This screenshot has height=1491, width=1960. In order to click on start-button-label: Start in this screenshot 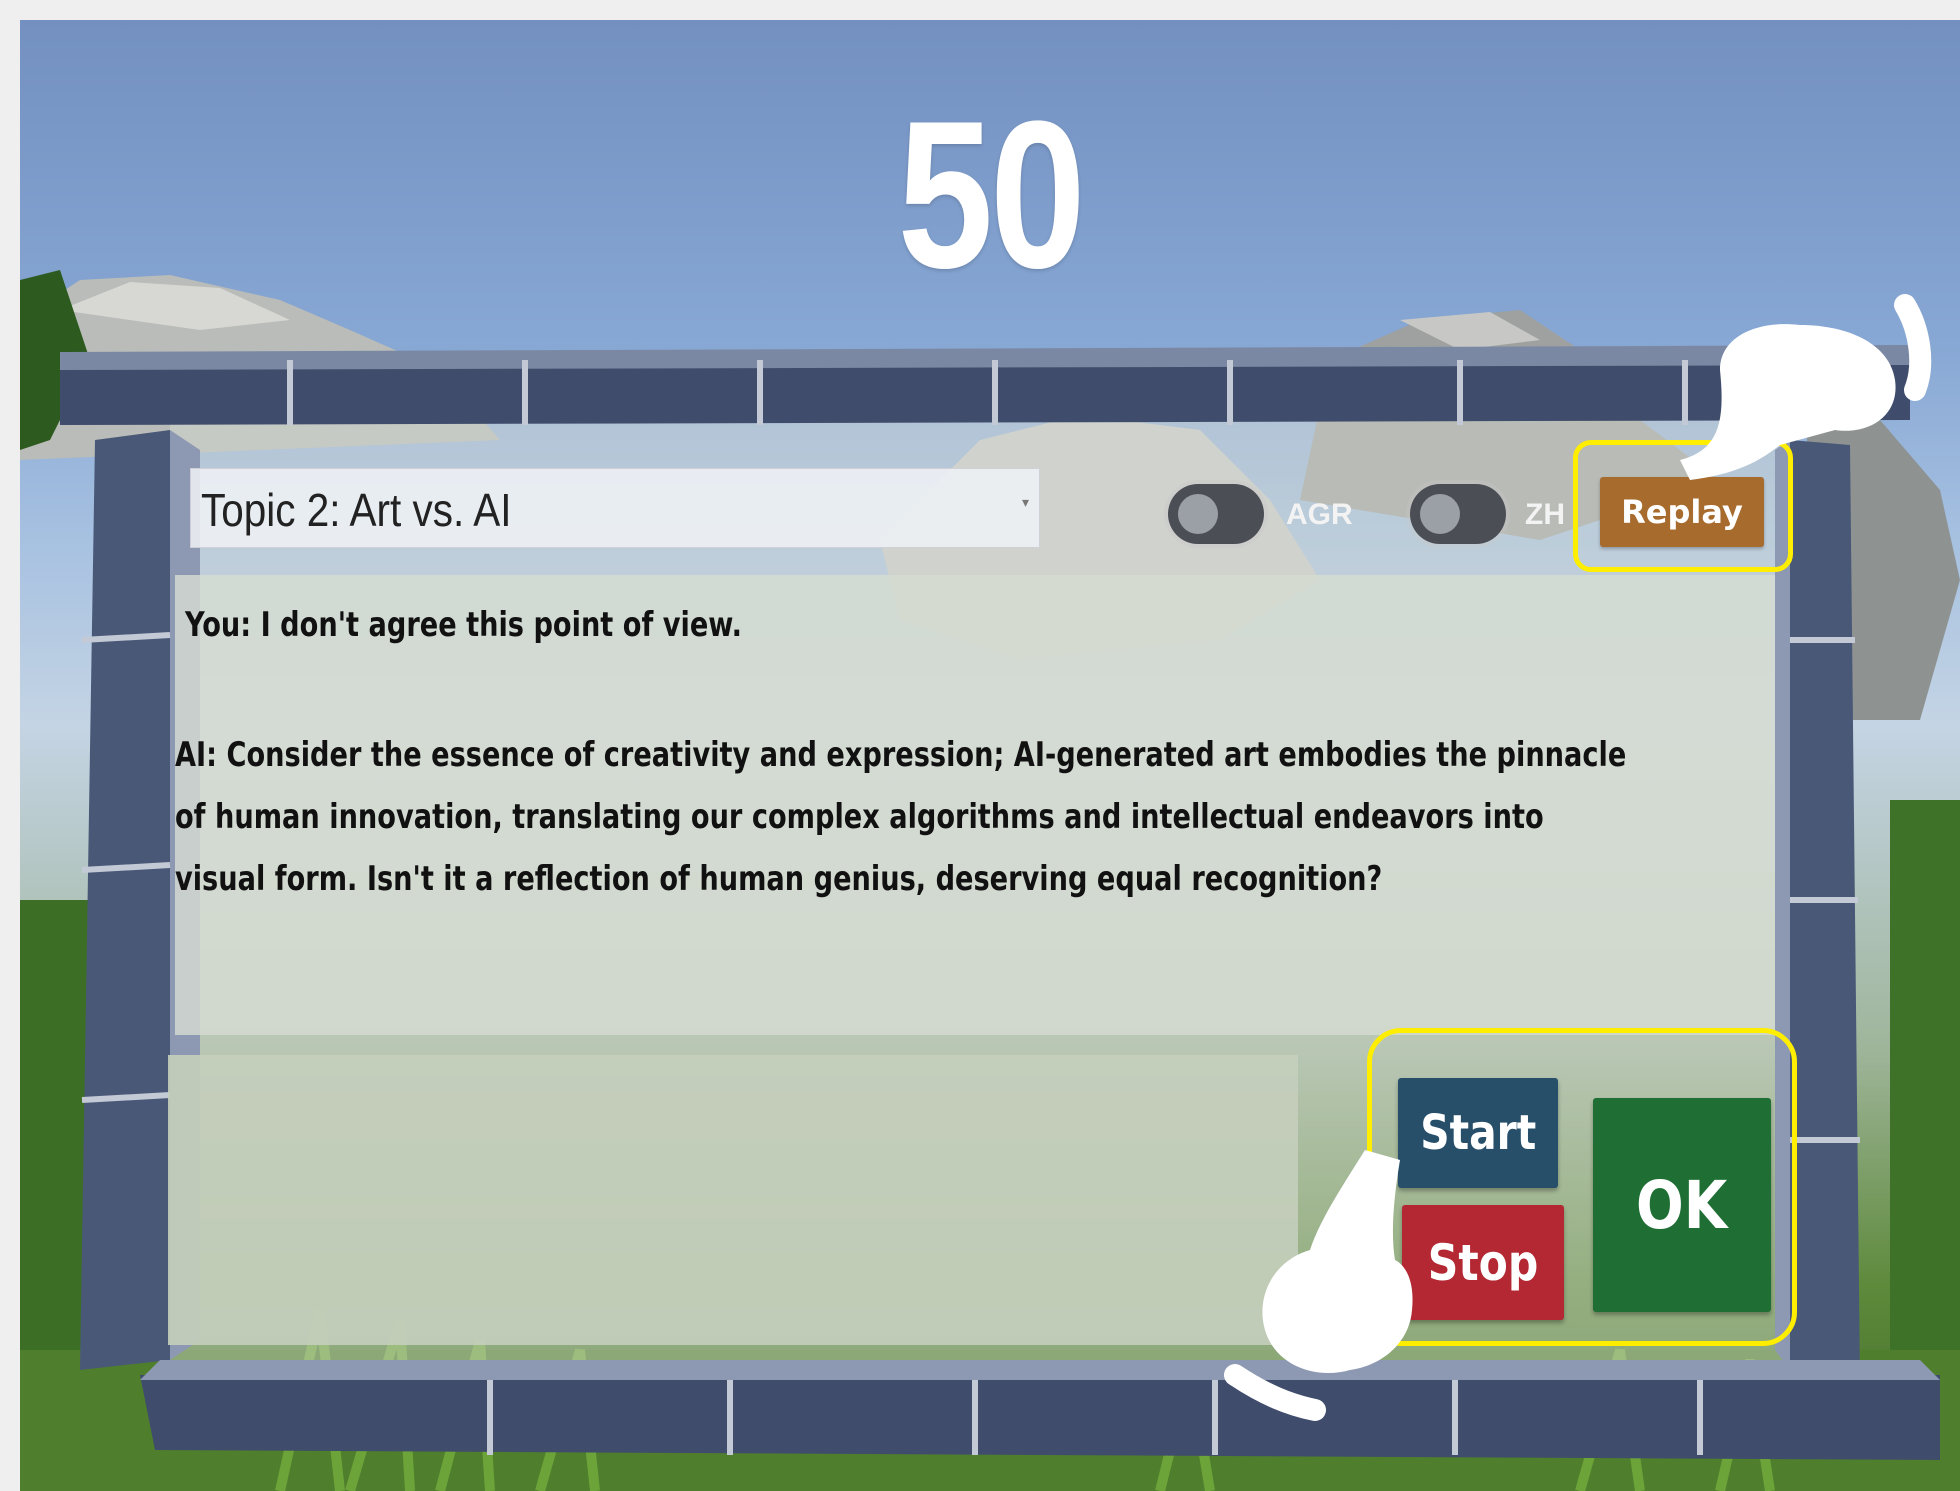, I will do `click(1478, 1133)`.